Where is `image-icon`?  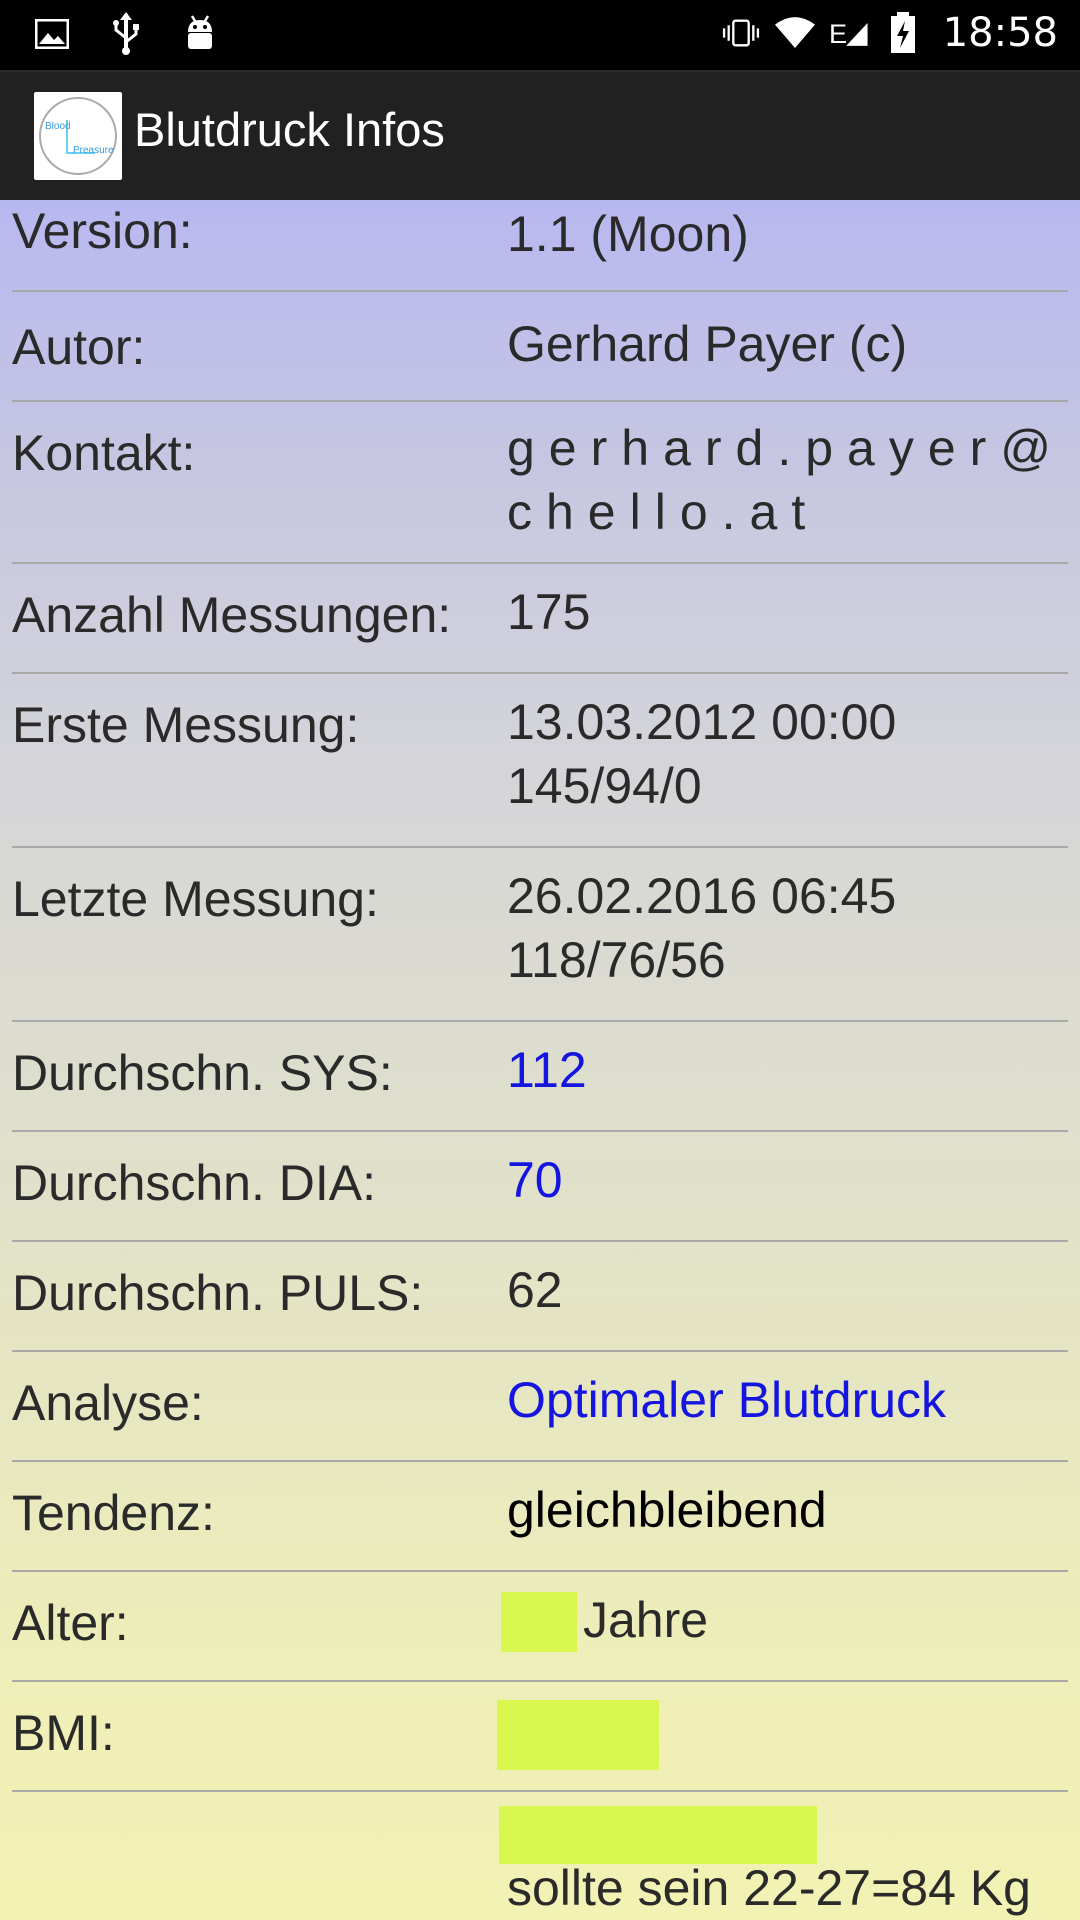 image-icon is located at coordinates (52, 34).